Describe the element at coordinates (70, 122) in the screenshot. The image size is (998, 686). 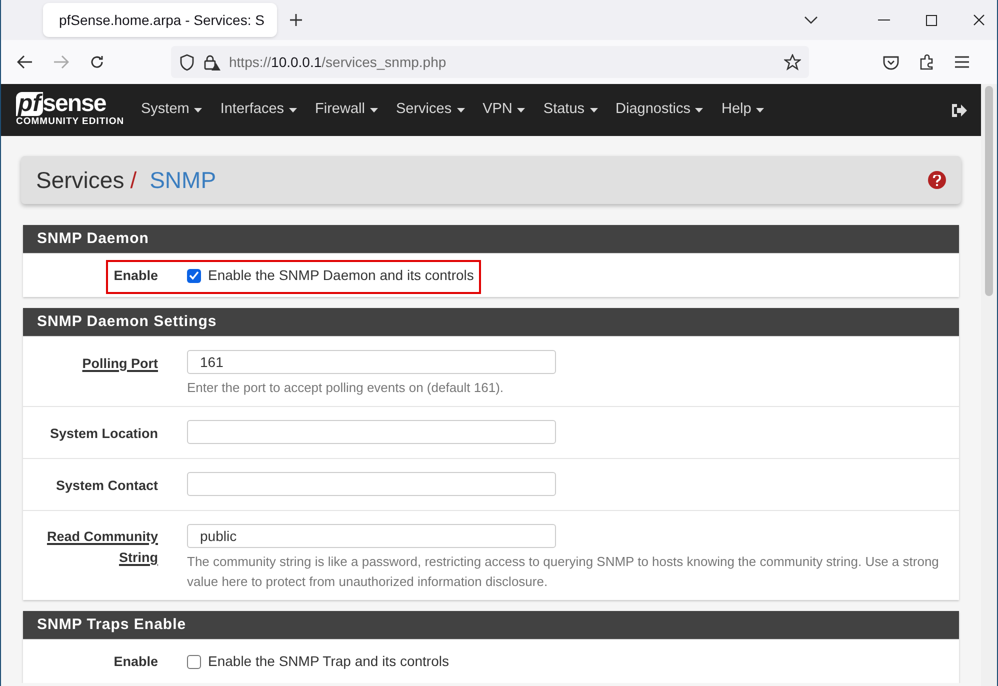
I see `logo-edition: COMMUNITY EDITION` at that location.